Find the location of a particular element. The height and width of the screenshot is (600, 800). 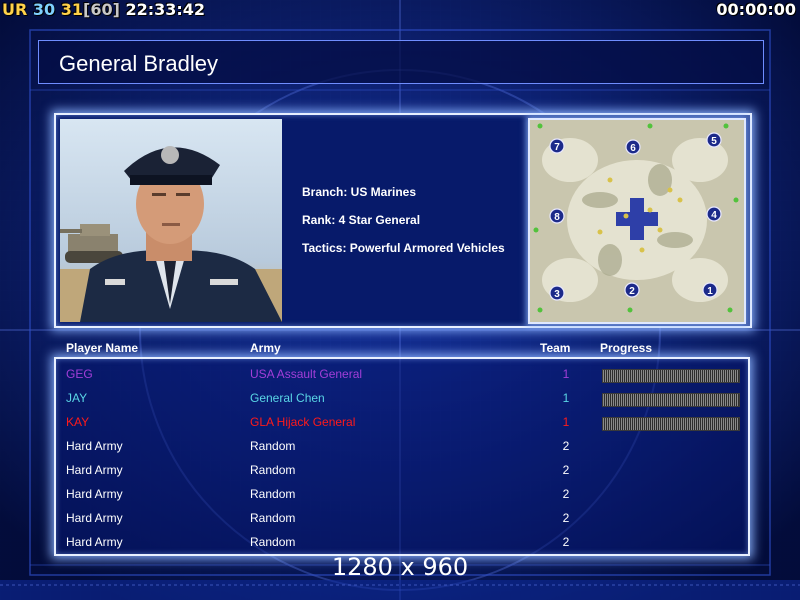

header-team: Team is located at coordinates (555, 348).